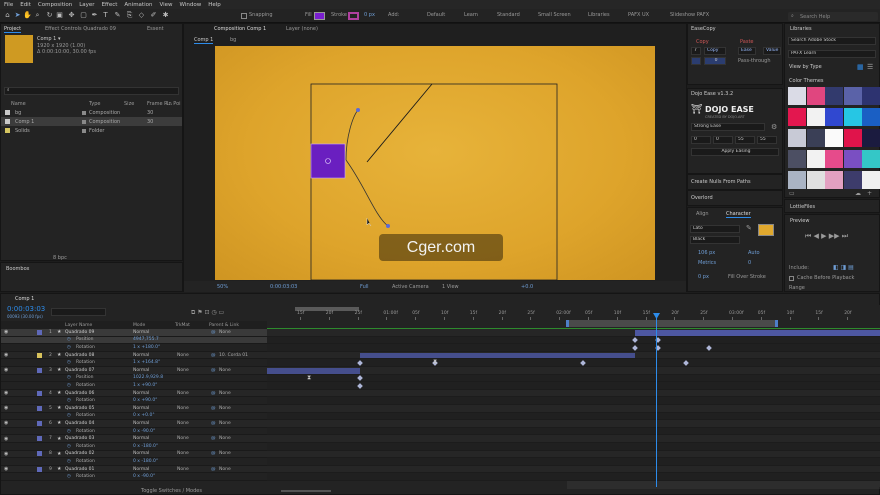  What do you see at coordinates (745, 140) in the screenshot?
I see `ease-value-2: 55` at bounding box center [745, 140].